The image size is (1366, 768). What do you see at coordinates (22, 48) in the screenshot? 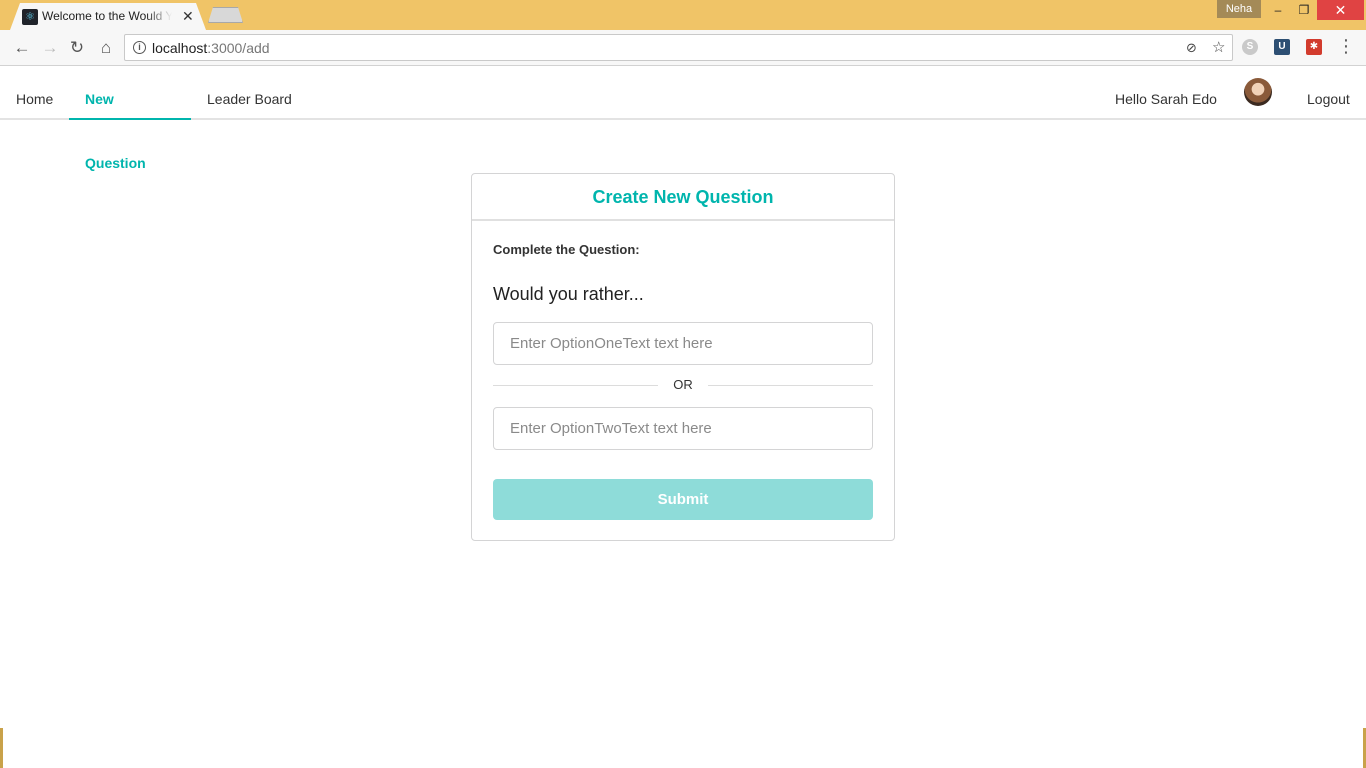
I see `back-icon: ←` at bounding box center [22, 48].